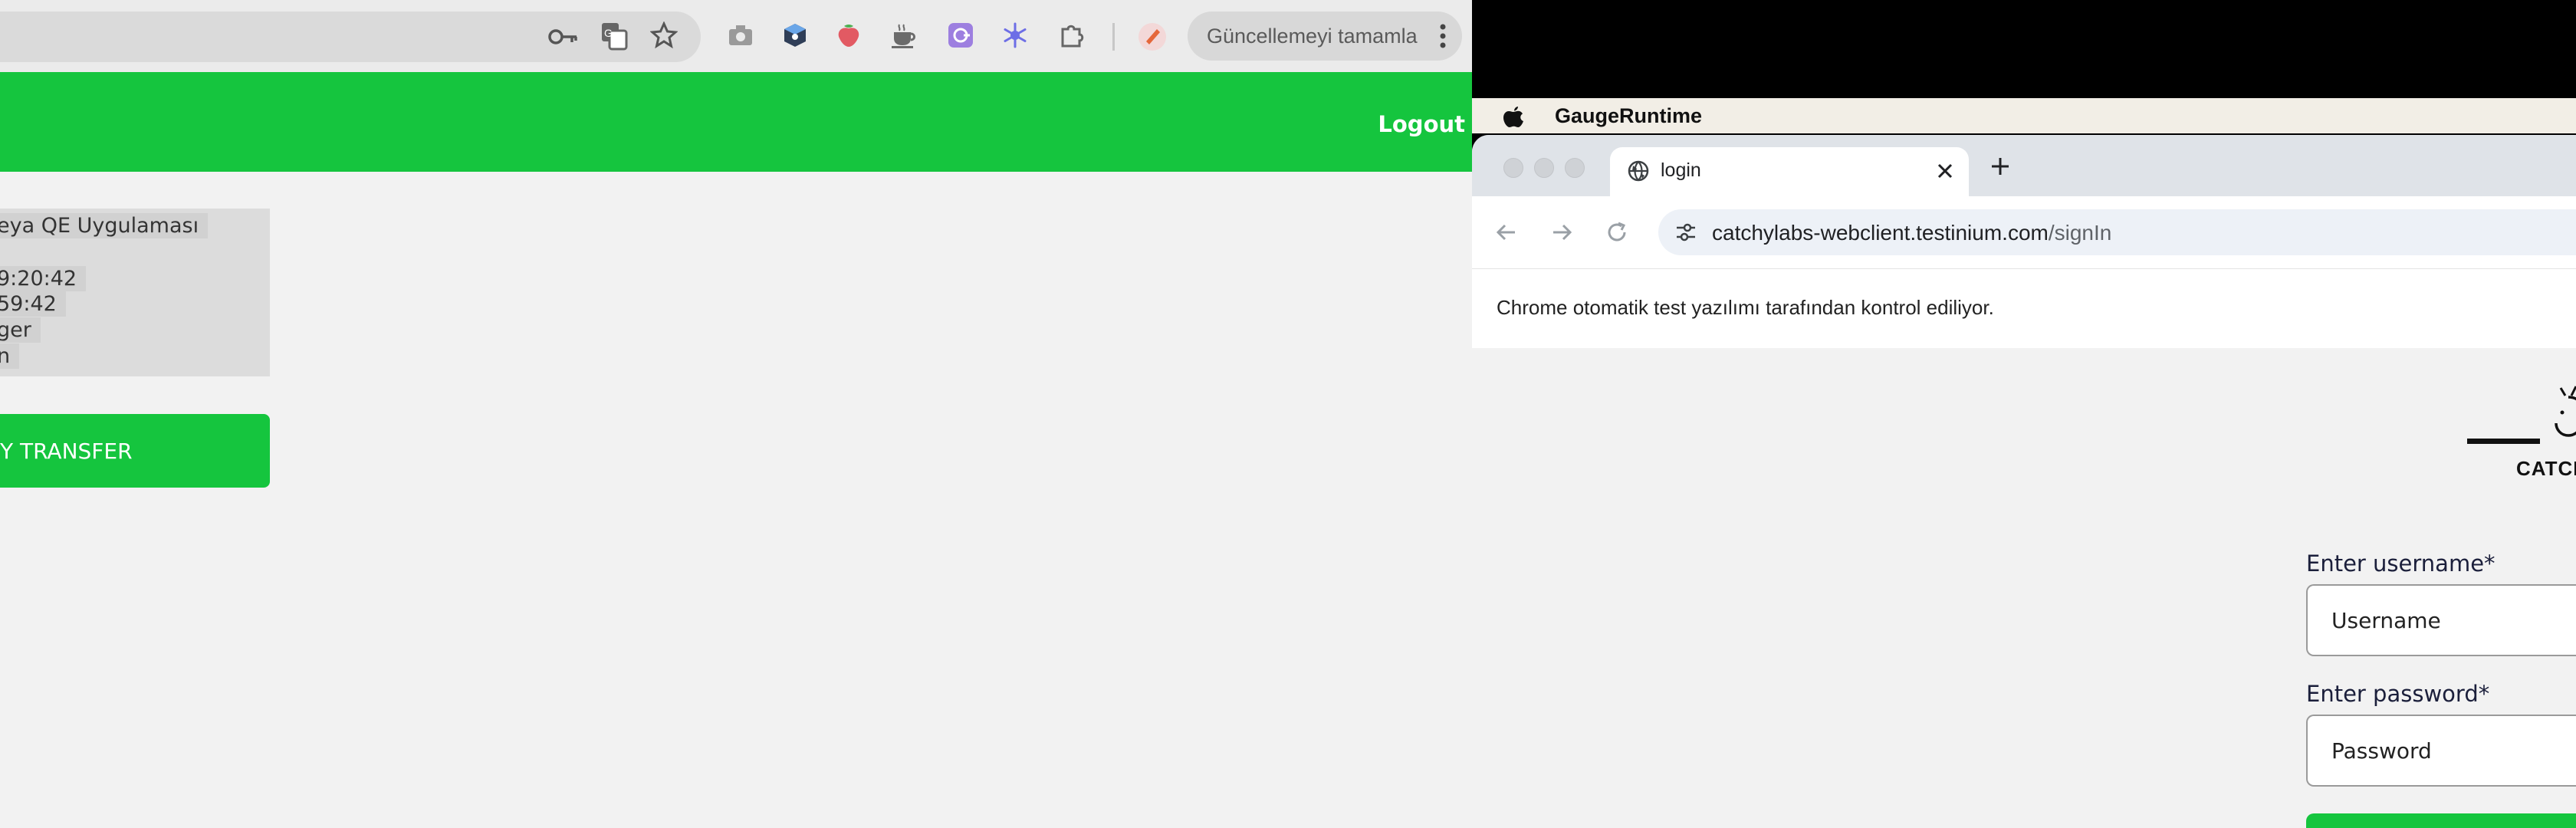 Image resolution: width=2576 pixels, height=828 pixels. Describe the element at coordinates (1945, 171) in the screenshot. I see `tab-close-icon` at that location.